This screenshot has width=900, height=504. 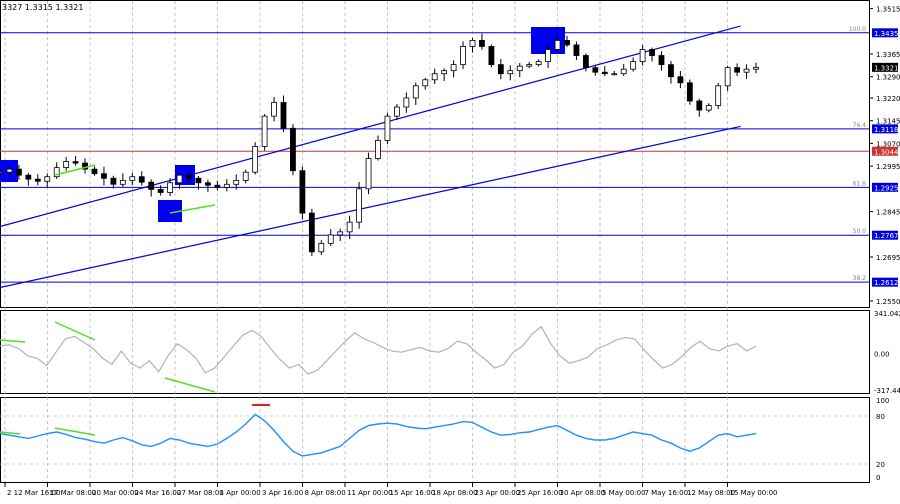 What do you see at coordinates (886, 34) in the screenshot?
I see `level-price-value: 1.3435` at bounding box center [886, 34].